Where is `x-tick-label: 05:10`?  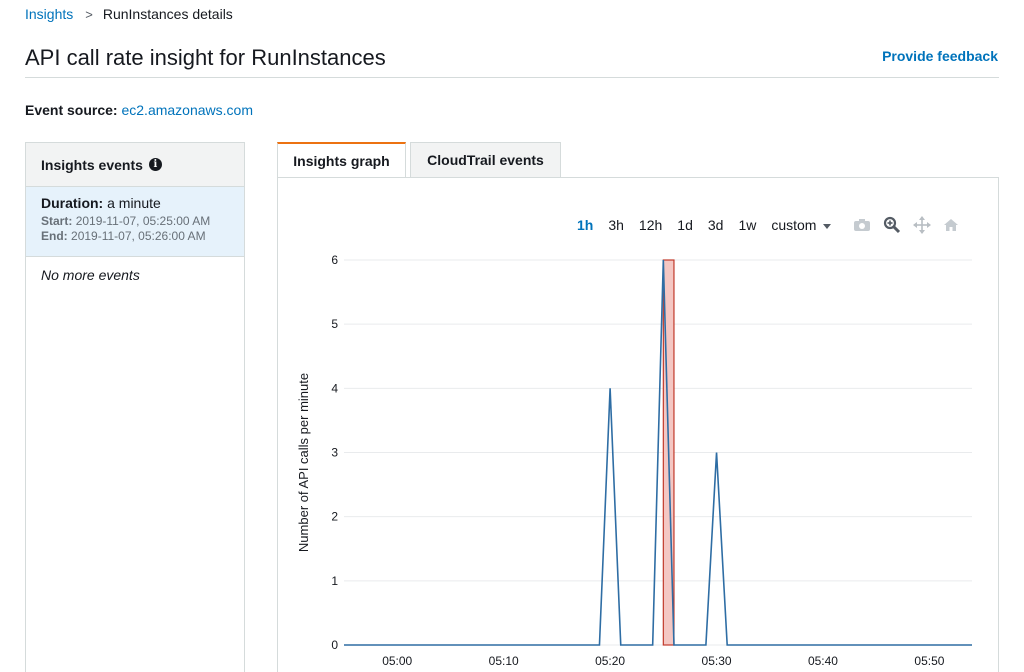 x-tick-label: 05:10 is located at coordinates (504, 661).